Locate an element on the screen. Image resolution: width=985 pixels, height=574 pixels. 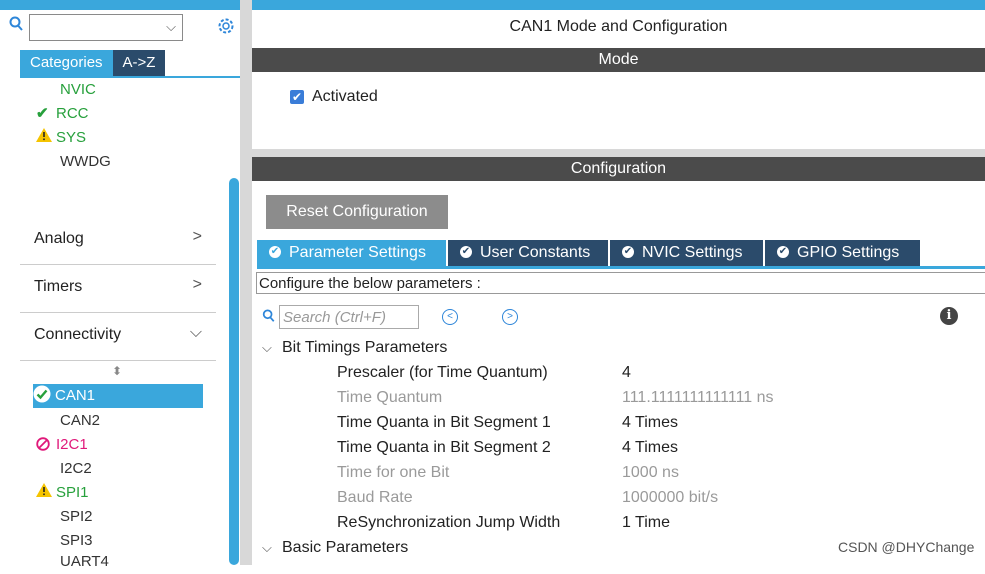
tree-item-spi2: SPI2 is located at coordinates (76, 517).